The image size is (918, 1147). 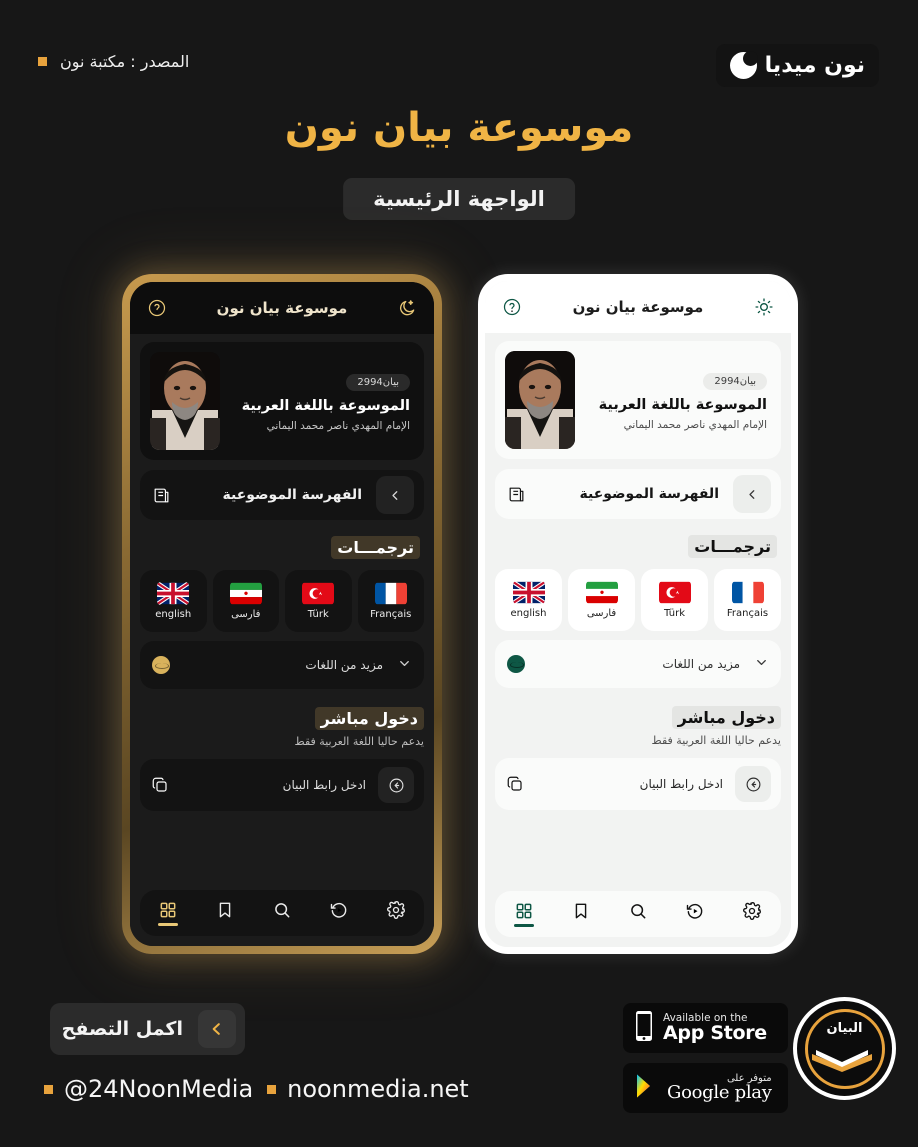 What do you see at coordinates (705, 1028) in the screenshot?
I see `app-store-badge: Available on the App Store` at bounding box center [705, 1028].